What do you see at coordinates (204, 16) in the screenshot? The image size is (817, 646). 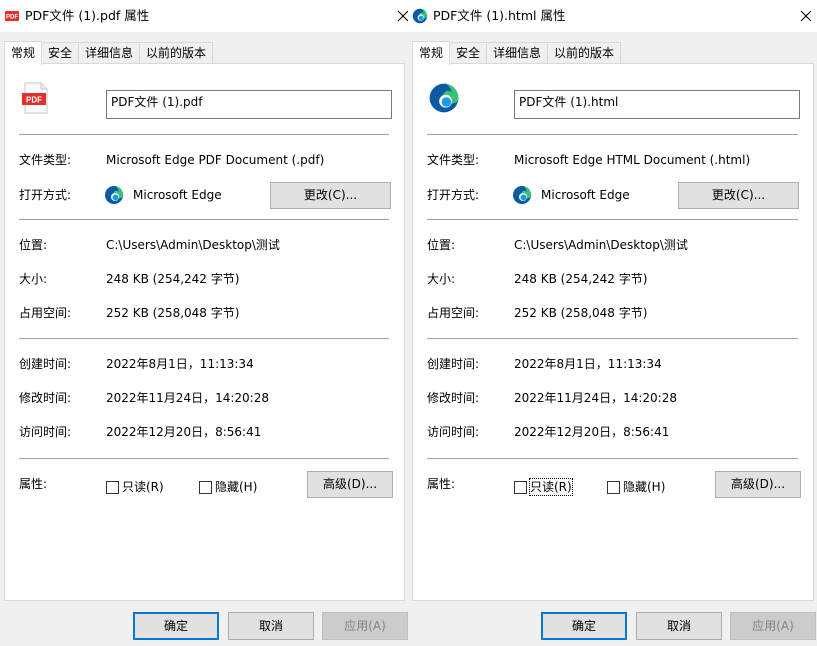 I see `title-bar: PDF PDF文件 (1).pdf 属性` at bounding box center [204, 16].